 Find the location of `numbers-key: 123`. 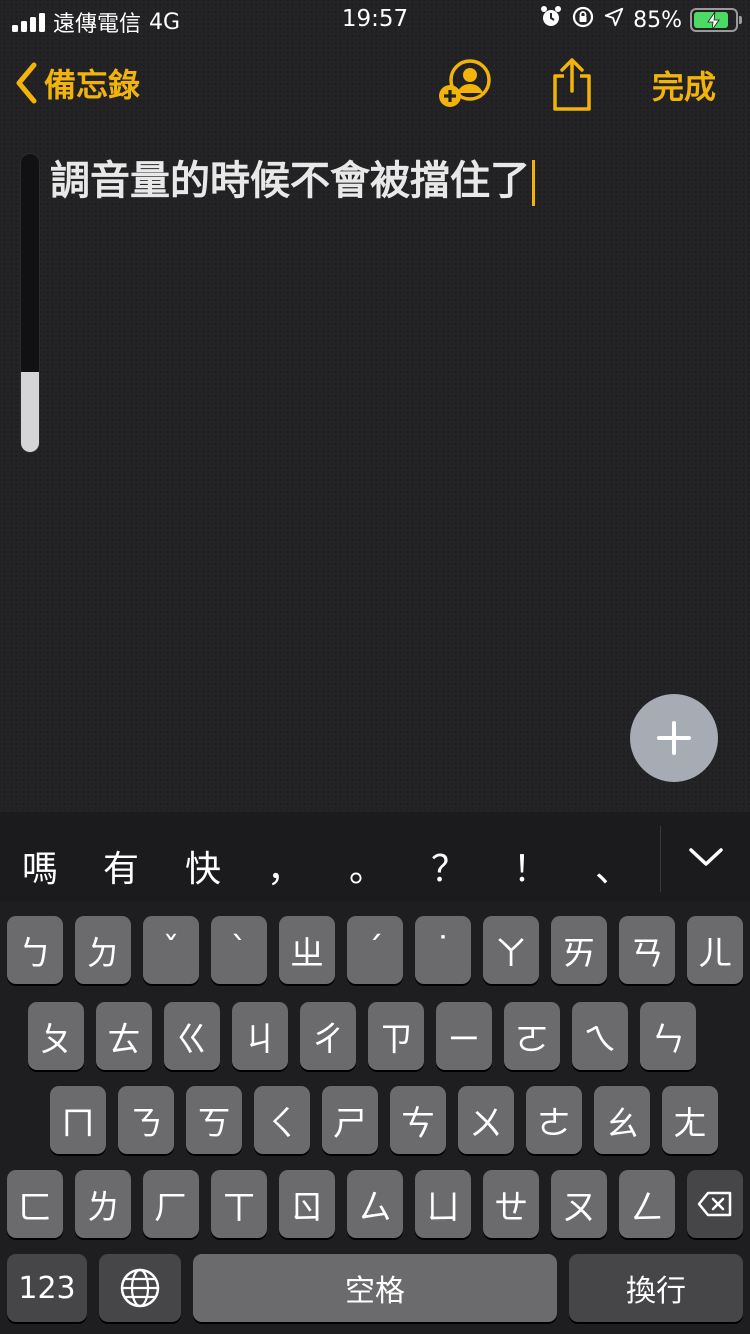

numbers-key: 123 is located at coordinates (47, 1288).